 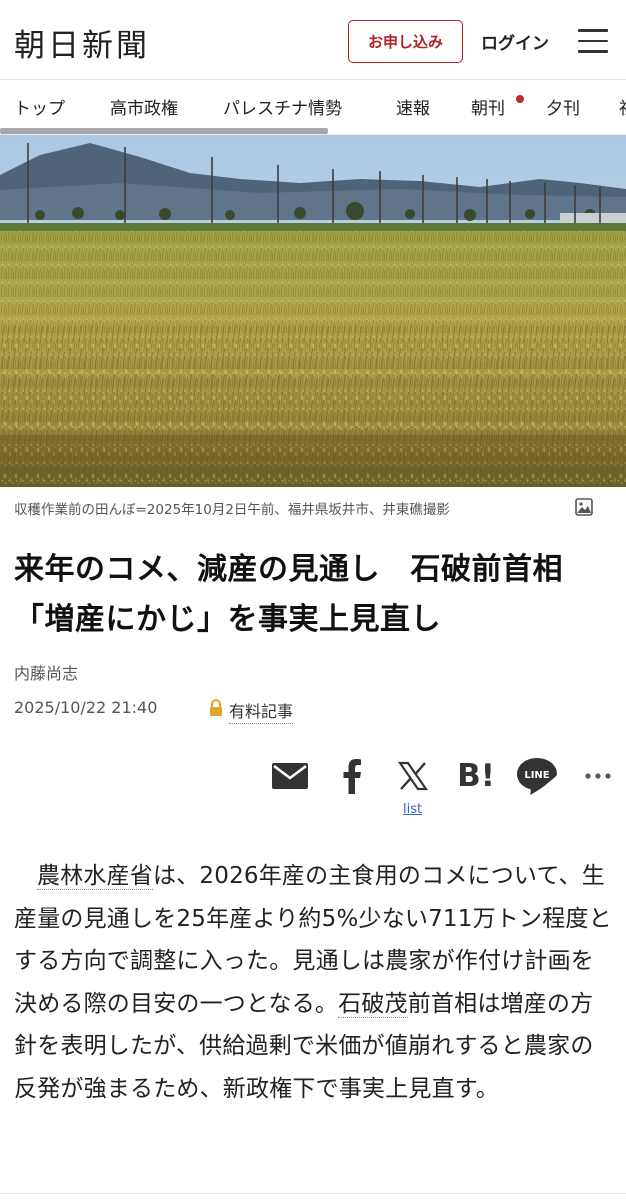 What do you see at coordinates (563, 106) in the screenshot?
I see `nav-item-evening: 夕刊` at bounding box center [563, 106].